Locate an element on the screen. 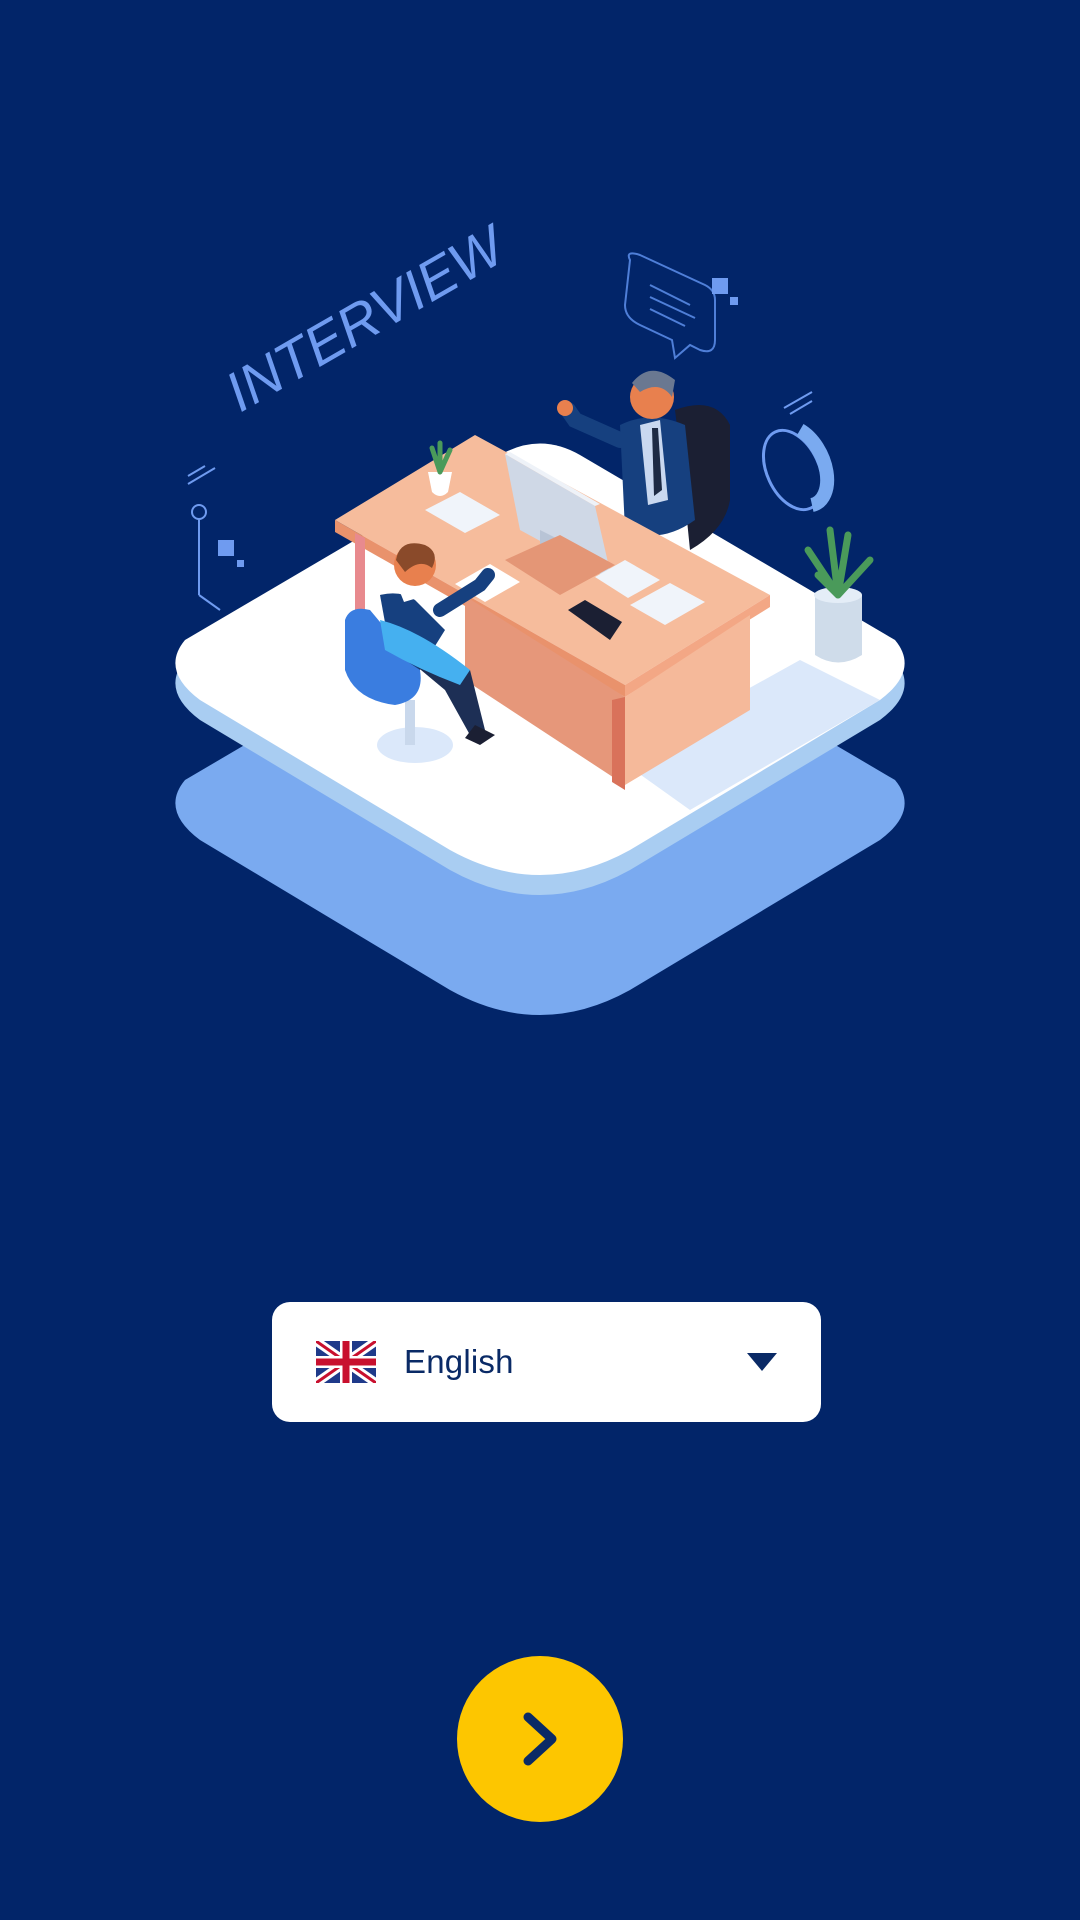 The width and height of the screenshot is (1080, 1920). decor-left-lines is located at coordinates (204, 538).